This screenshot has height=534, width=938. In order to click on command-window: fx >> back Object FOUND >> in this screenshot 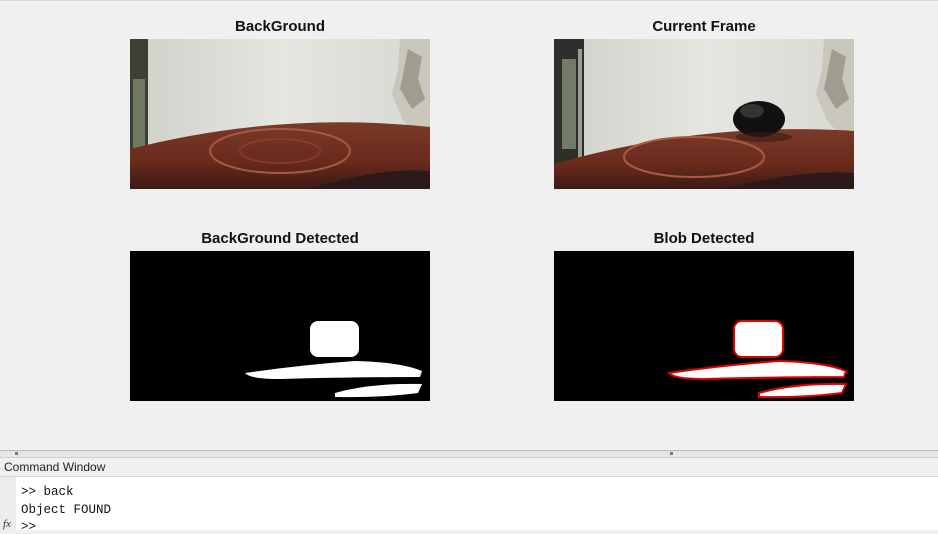, I will do `click(469, 505)`.